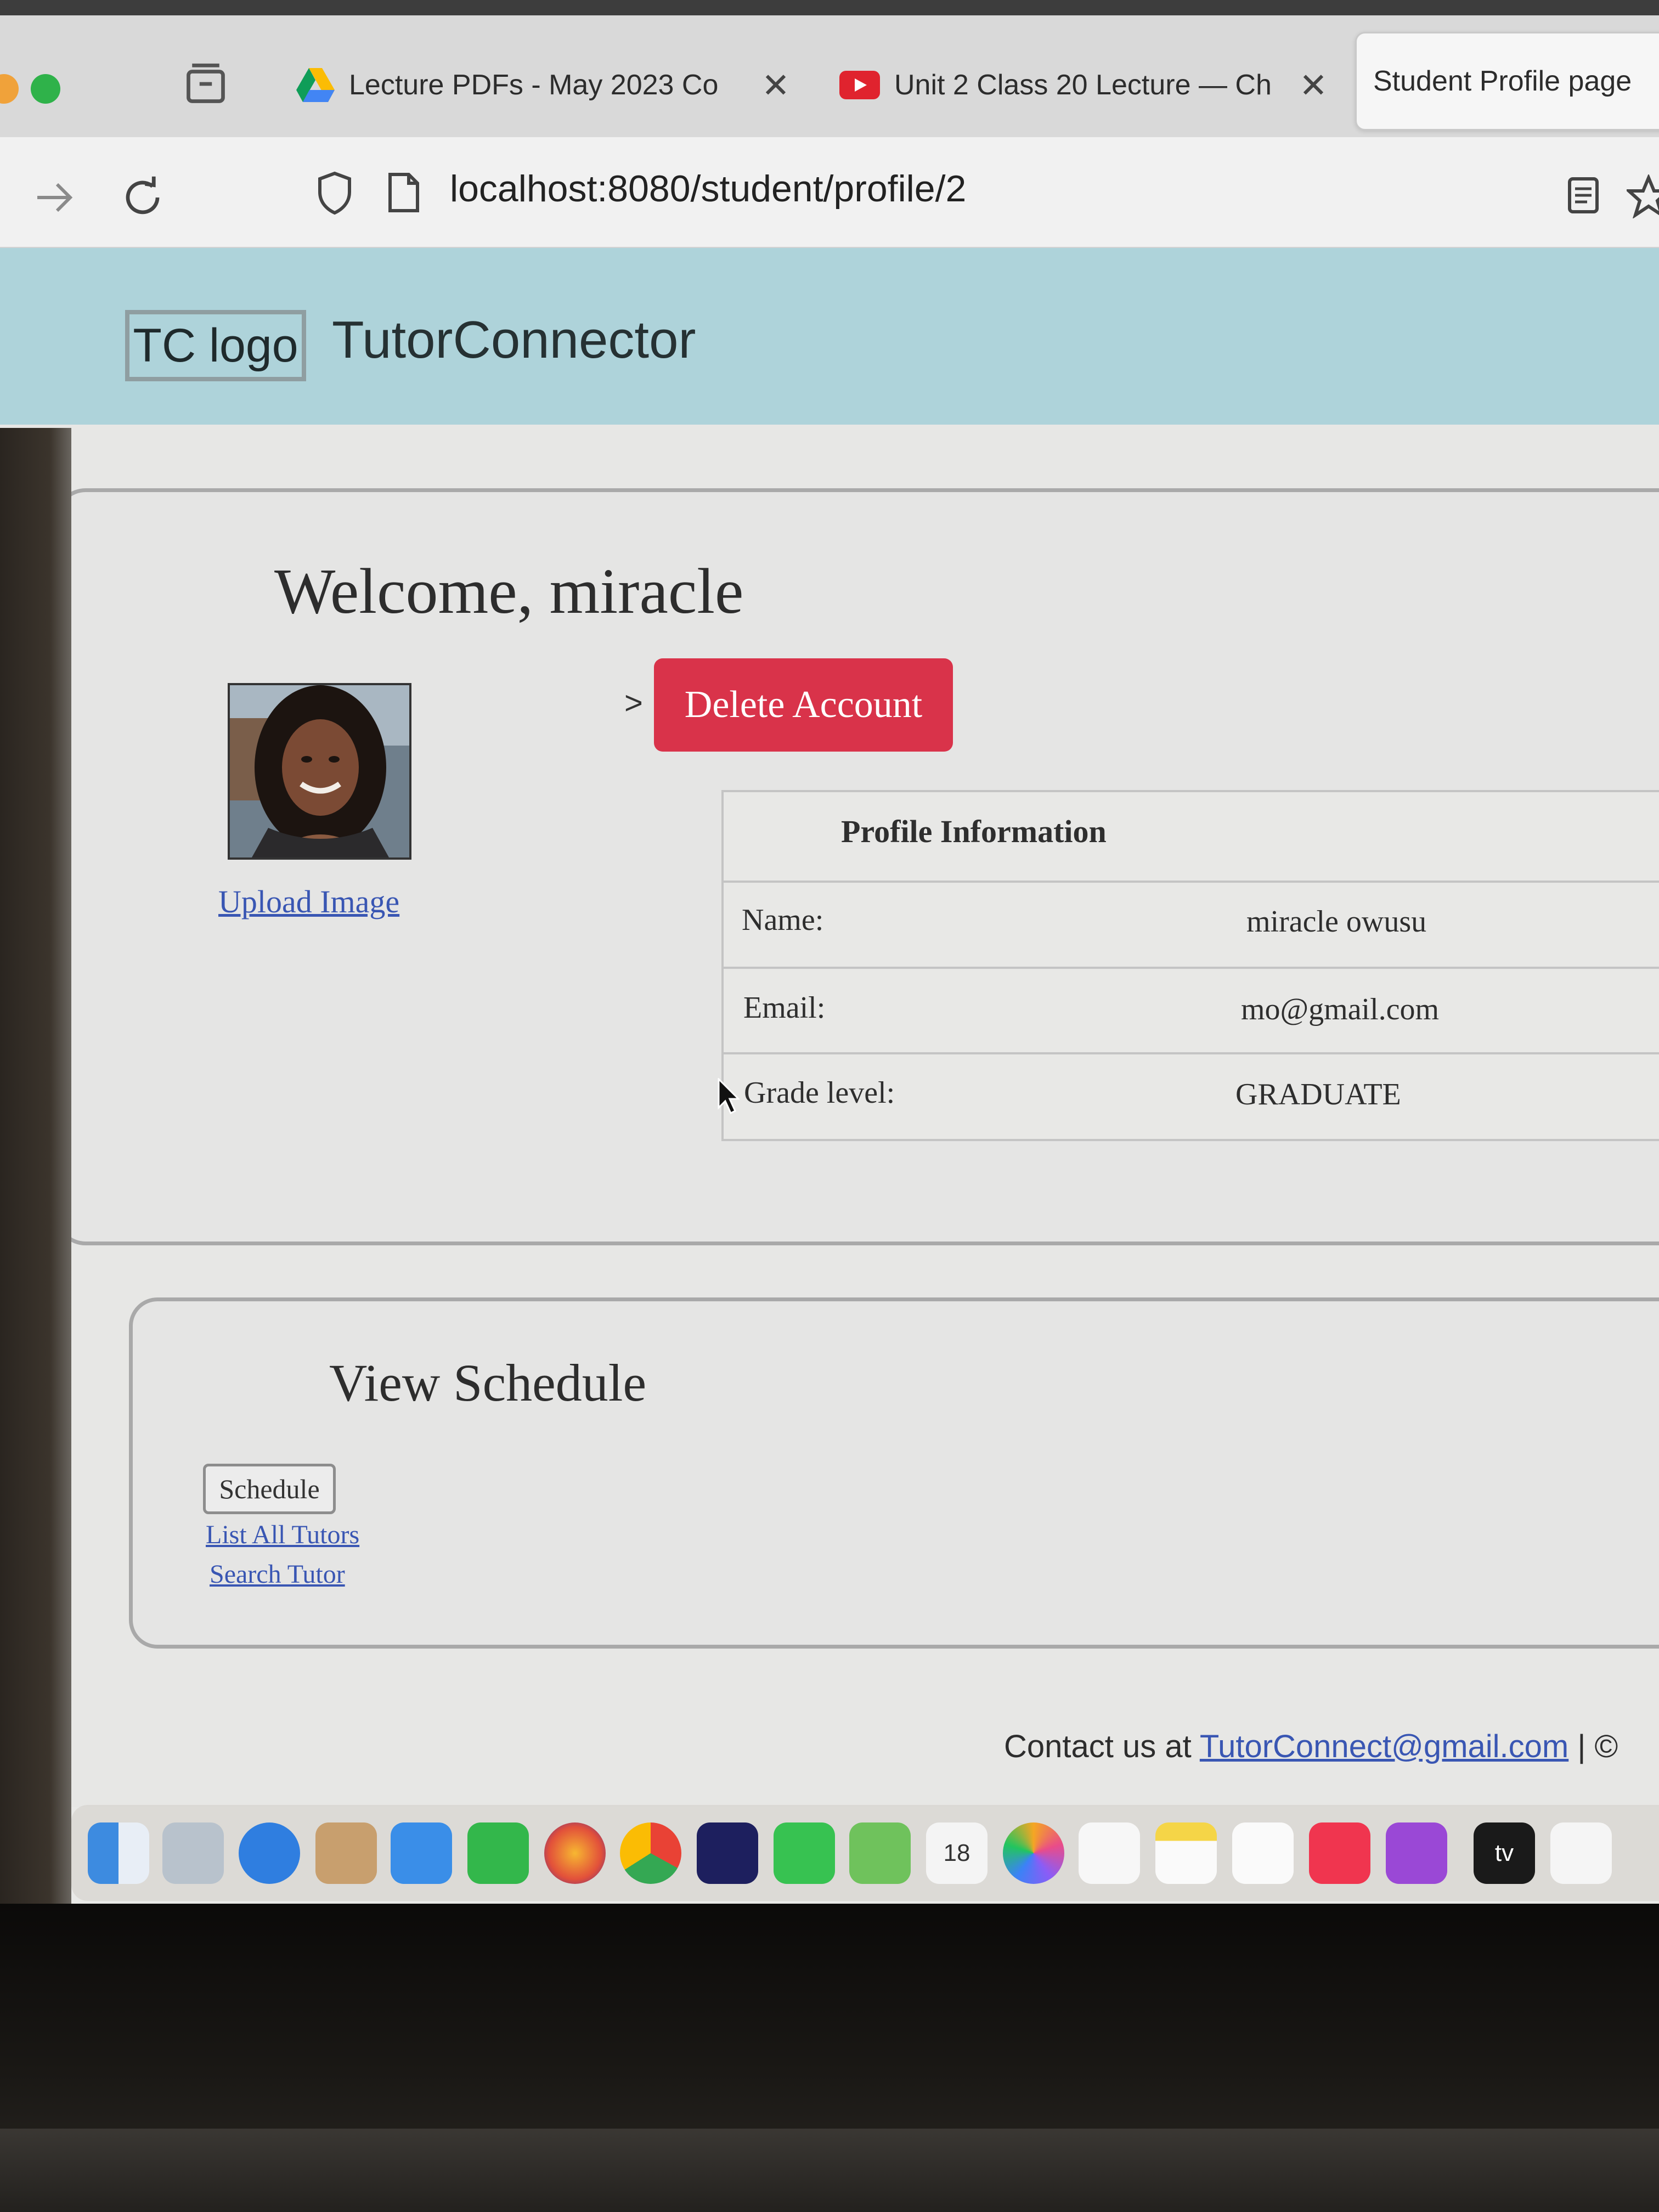 This screenshot has width=1659, height=2212. I want to click on url-bar: localhost:8080/student/profile/2, so click(708, 189).